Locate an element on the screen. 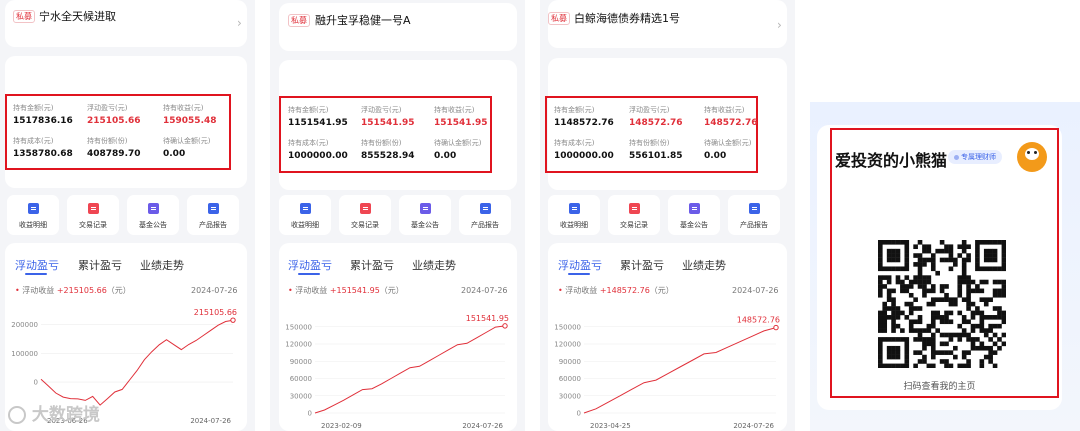 The height and width of the screenshot is (431, 1080). holding-cell: 持有成本(元) 1358780.68 is located at coordinates (43, 148).